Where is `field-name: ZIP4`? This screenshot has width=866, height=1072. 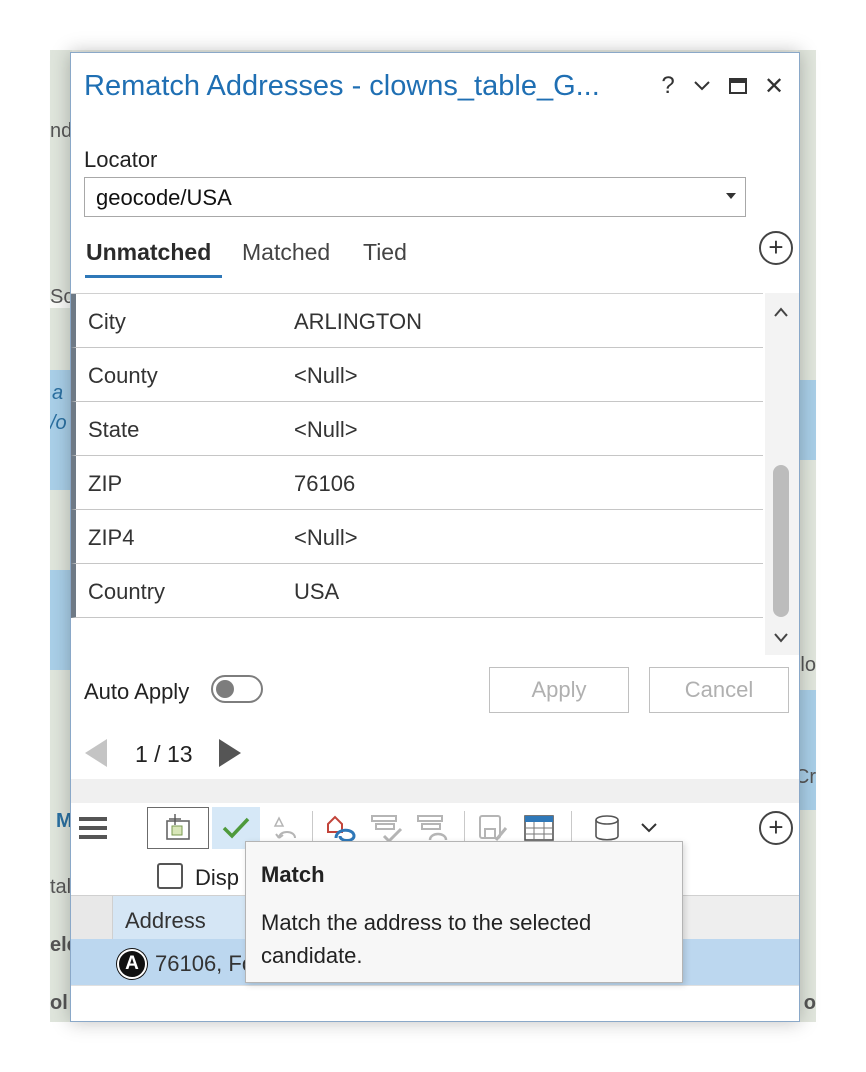 field-name: ZIP4 is located at coordinates (111, 537).